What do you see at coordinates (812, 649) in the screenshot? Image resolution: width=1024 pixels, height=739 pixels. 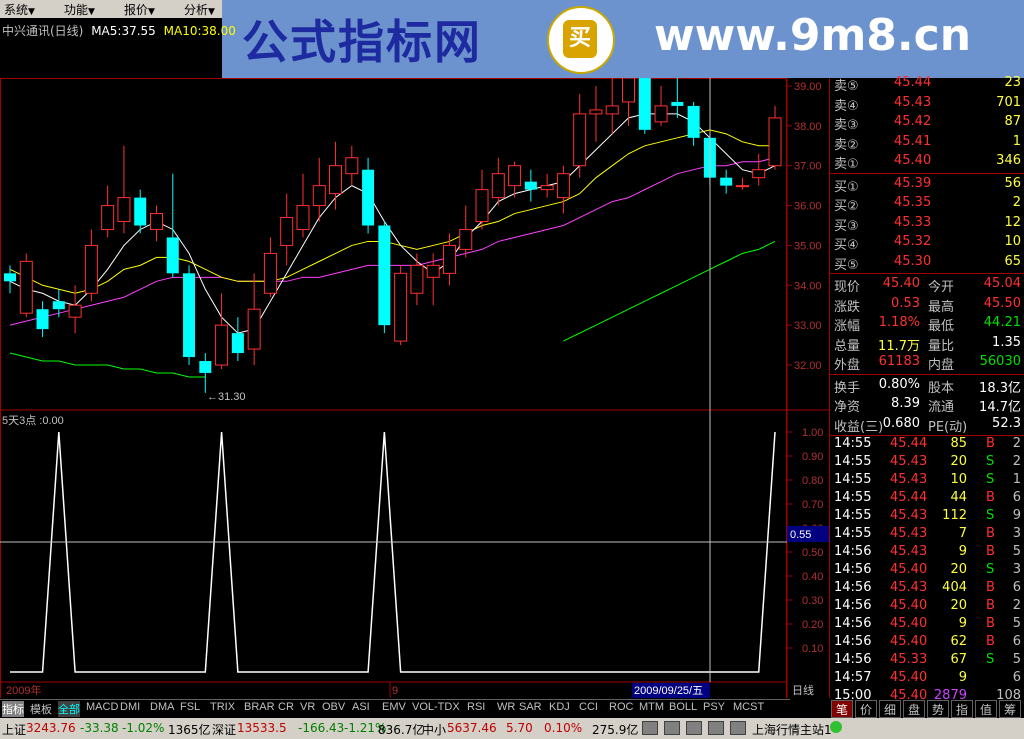 I see `ind-tick-label: 0.10` at bounding box center [812, 649].